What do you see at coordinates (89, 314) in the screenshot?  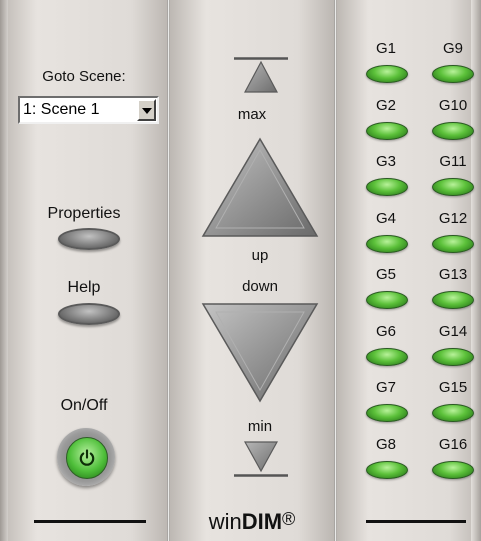 I see `help-button` at bounding box center [89, 314].